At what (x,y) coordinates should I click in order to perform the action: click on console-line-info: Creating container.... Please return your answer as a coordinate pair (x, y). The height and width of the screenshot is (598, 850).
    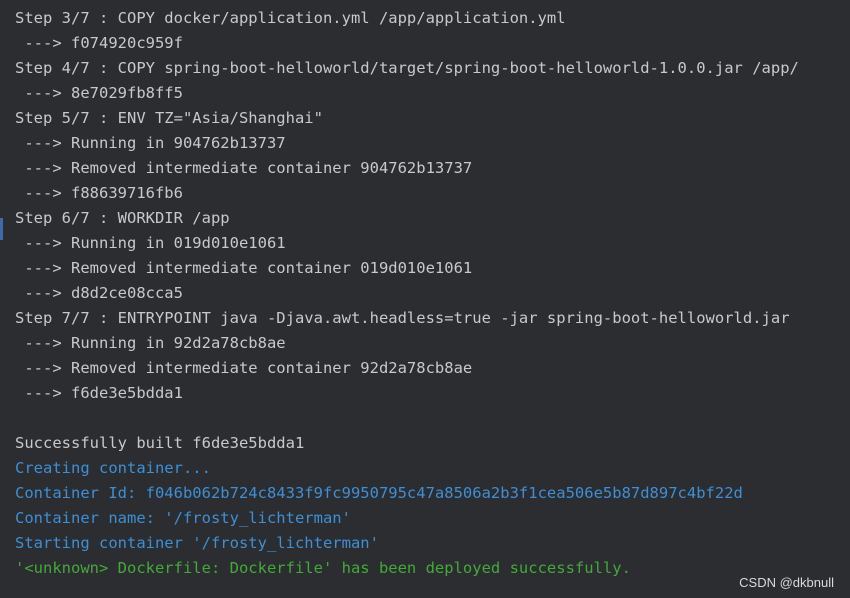
    Looking at the image, I should click on (113, 468).